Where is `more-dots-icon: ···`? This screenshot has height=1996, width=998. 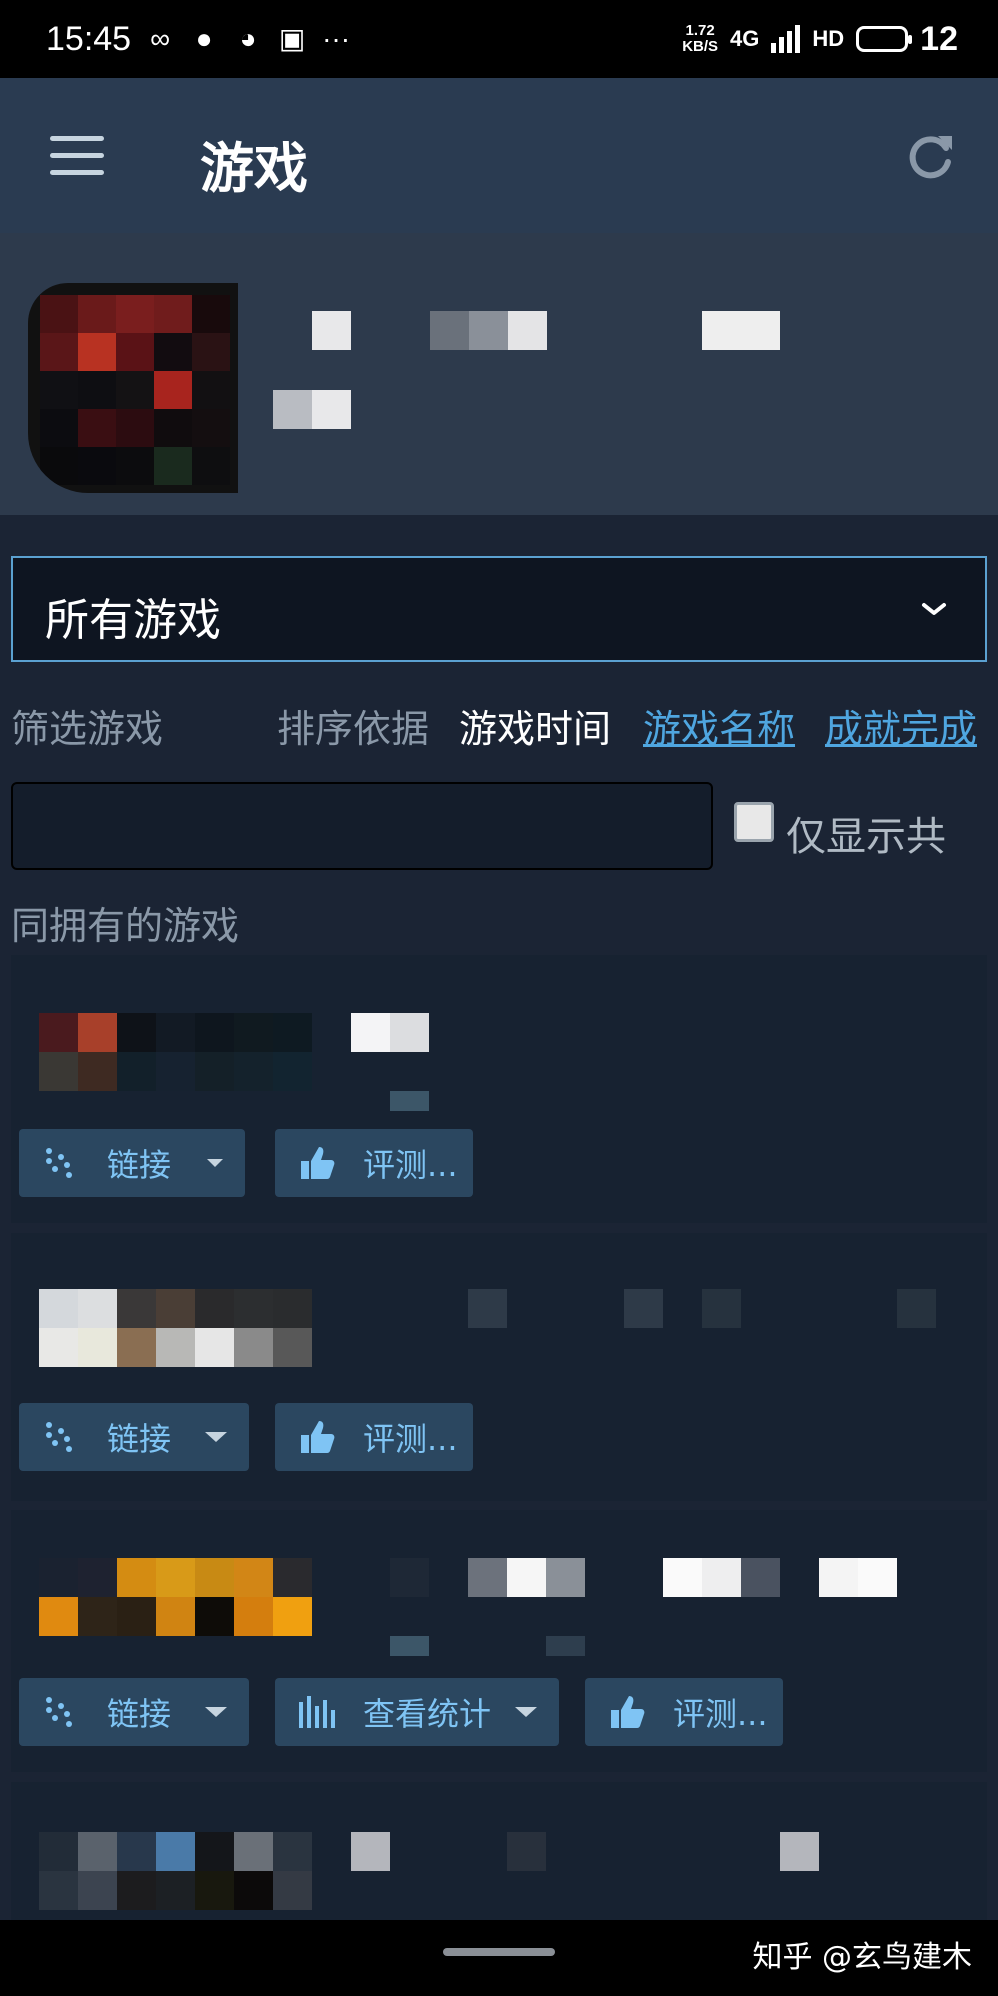 more-dots-icon: ··· is located at coordinates (336, 38).